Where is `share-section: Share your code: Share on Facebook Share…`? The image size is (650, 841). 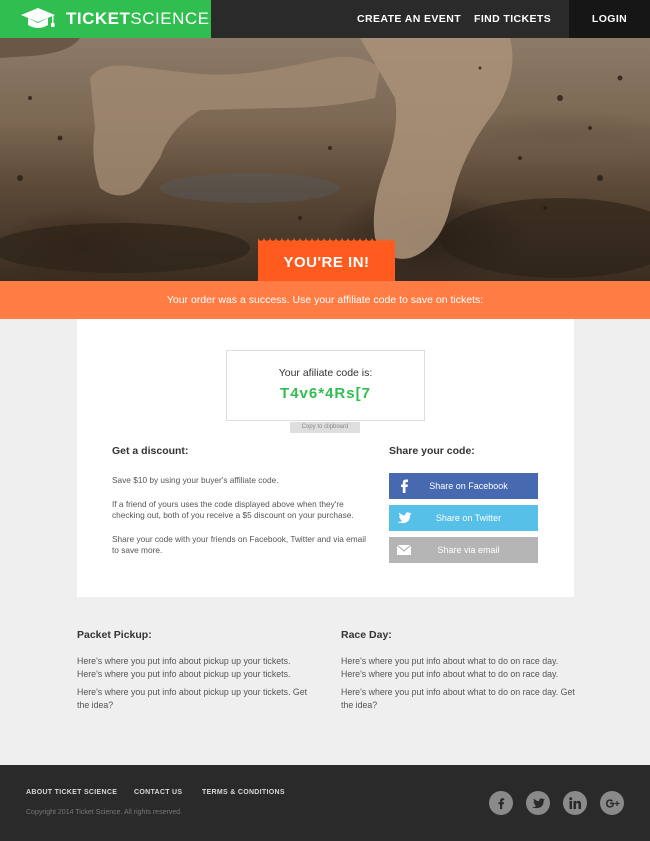 share-section: Share your code: Share on Facebook Share… is located at coordinates (464, 507).